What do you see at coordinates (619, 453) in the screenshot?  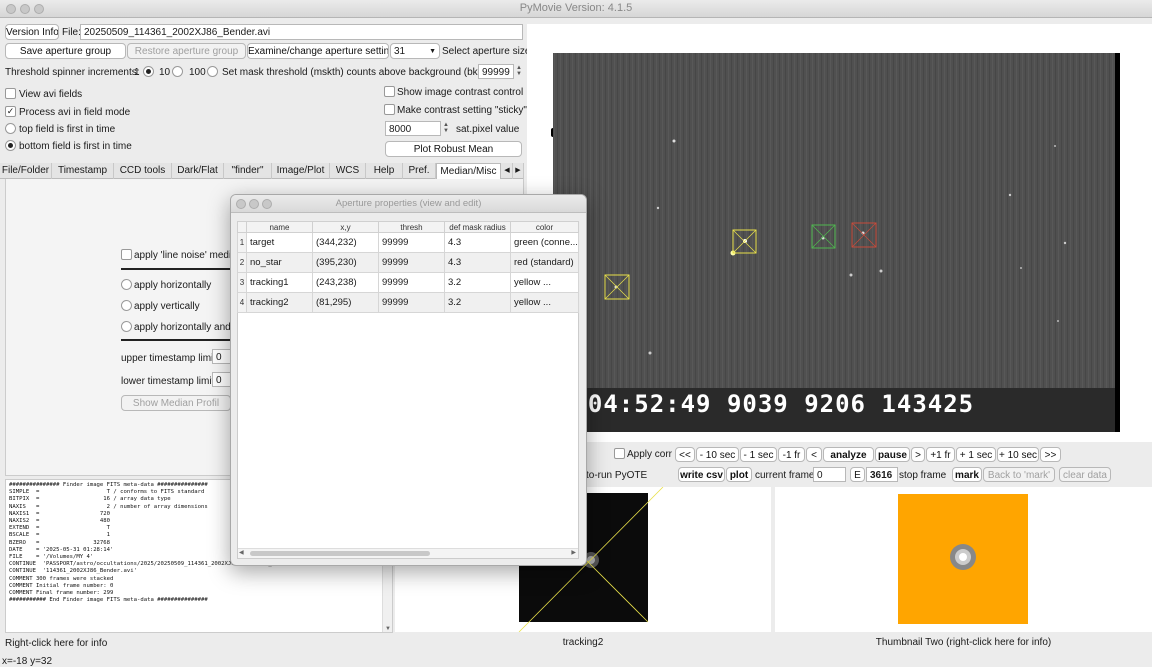 I see `apply-corr-checkbox` at bounding box center [619, 453].